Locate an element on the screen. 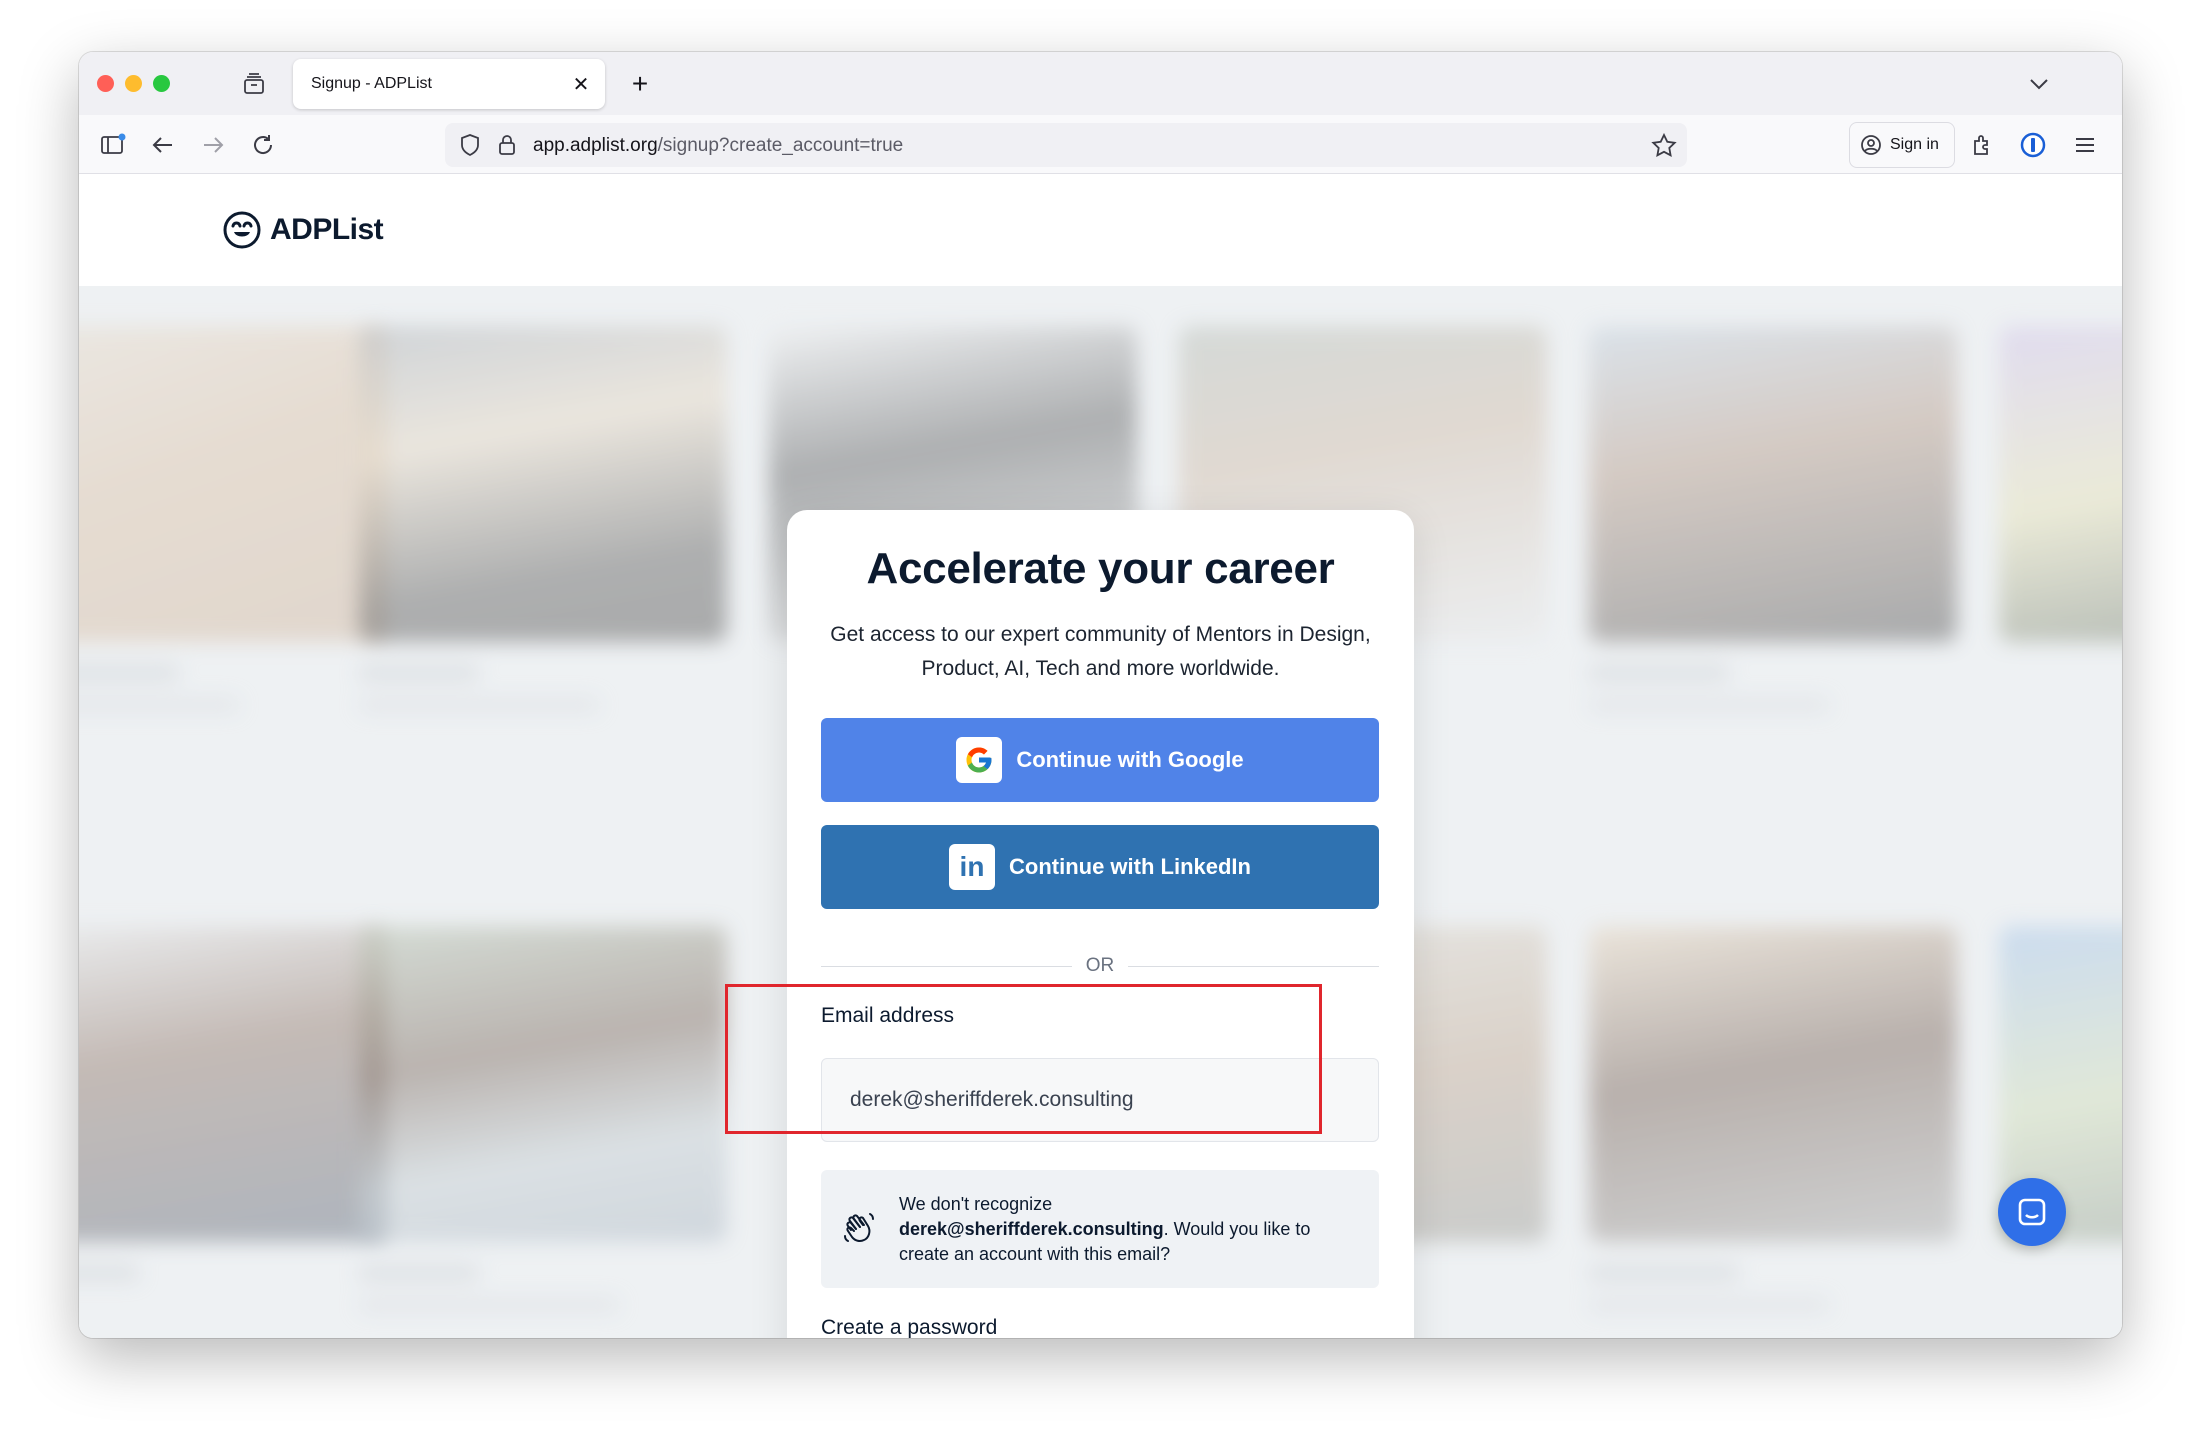 The image size is (2200, 1441). chat-support-button is located at coordinates (2032, 1212).